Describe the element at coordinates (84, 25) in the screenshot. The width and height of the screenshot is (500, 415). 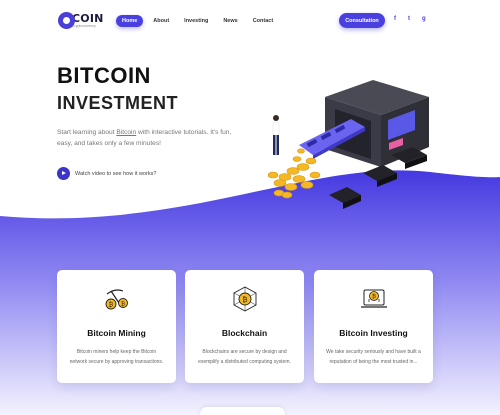
I see `brand-tagline: Cryptocurrency` at that location.